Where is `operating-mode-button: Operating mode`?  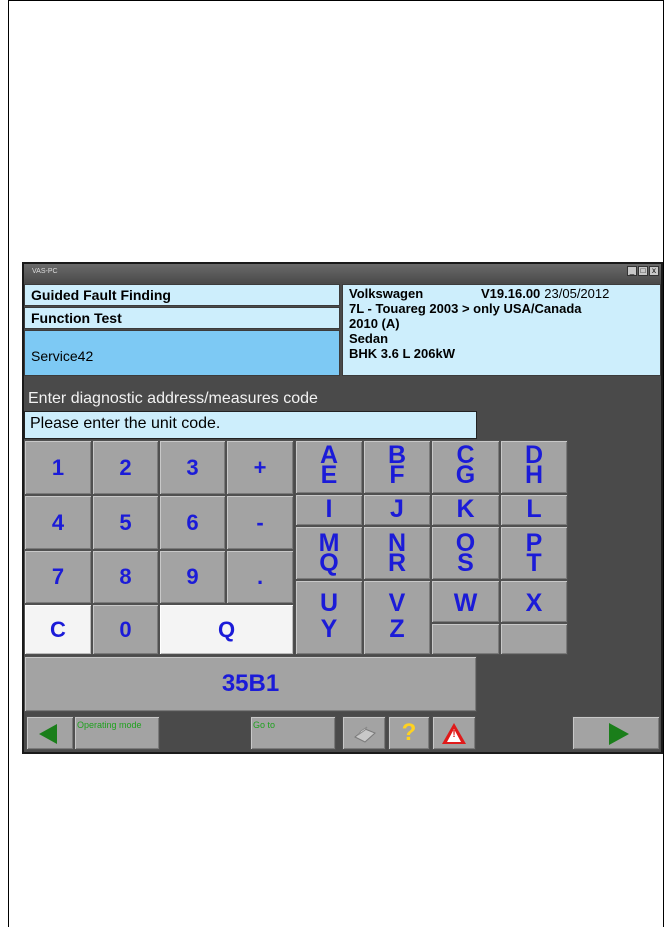
operating-mode-button: Operating mode is located at coordinates (117, 733).